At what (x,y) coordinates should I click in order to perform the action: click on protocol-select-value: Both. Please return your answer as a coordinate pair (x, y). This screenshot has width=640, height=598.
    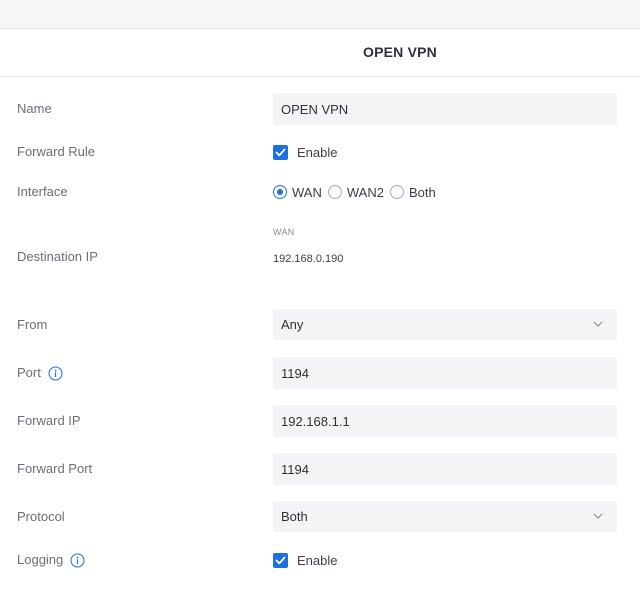
    Looking at the image, I should click on (294, 516).